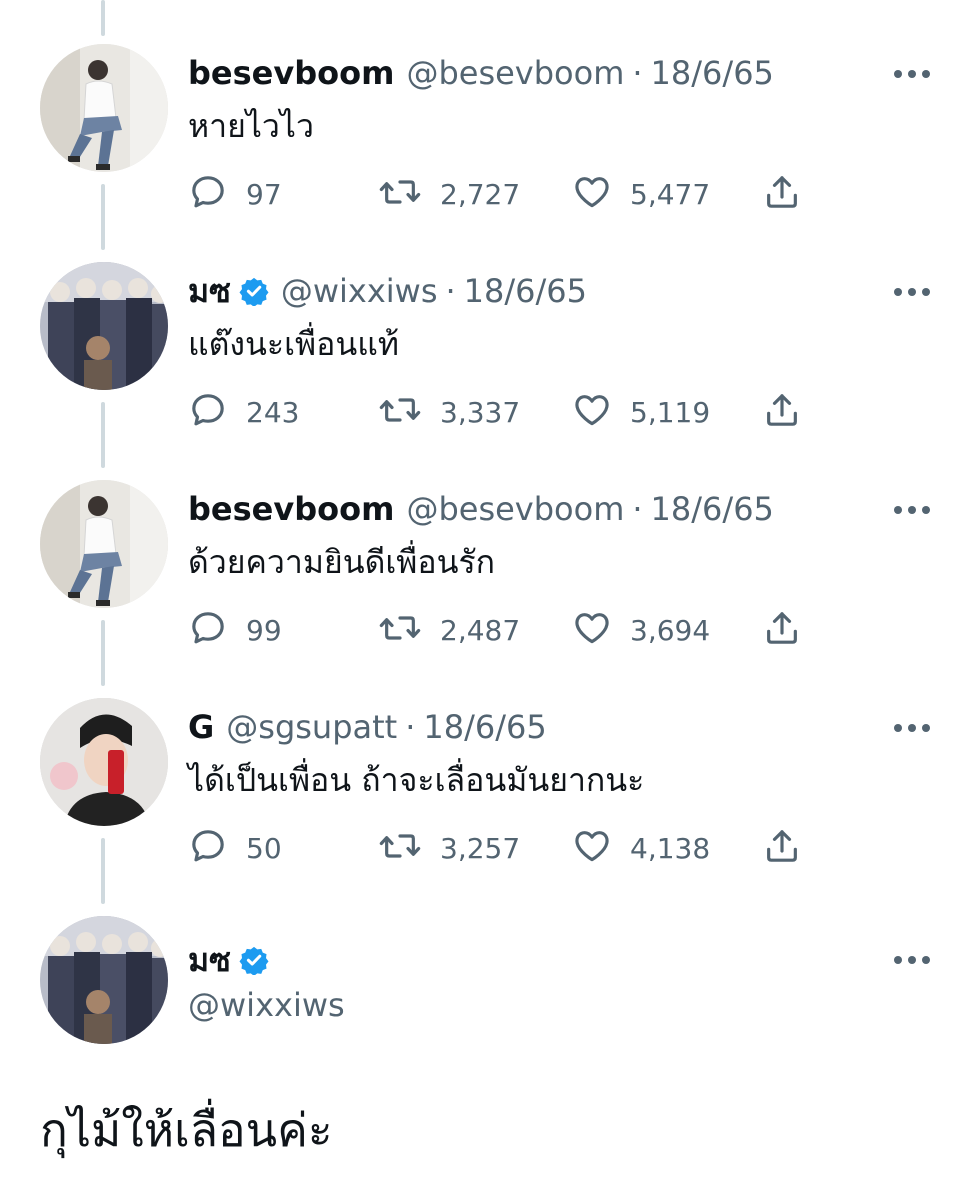 This screenshot has width=973, height=1200. What do you see at coordinates (103, 18) in the screenshot?
I see `thread-line` at bounding box center [103, 18].